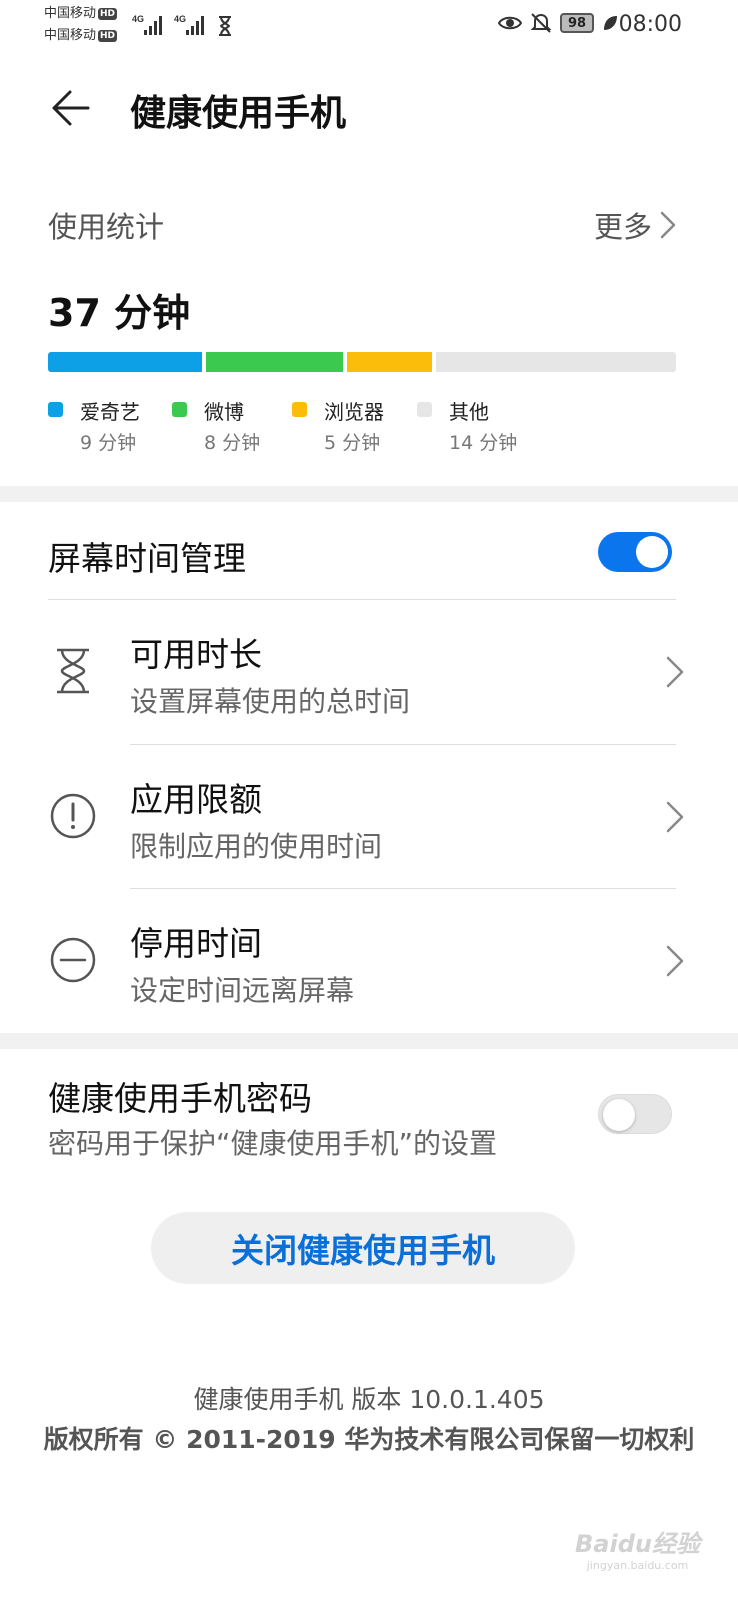 The height and width of the screenshot is (1600, 738). Describe the element at coordinates (147, 558) in the screenshot. I see `screen-time-management-label: 屏幕时间管理` at that location.